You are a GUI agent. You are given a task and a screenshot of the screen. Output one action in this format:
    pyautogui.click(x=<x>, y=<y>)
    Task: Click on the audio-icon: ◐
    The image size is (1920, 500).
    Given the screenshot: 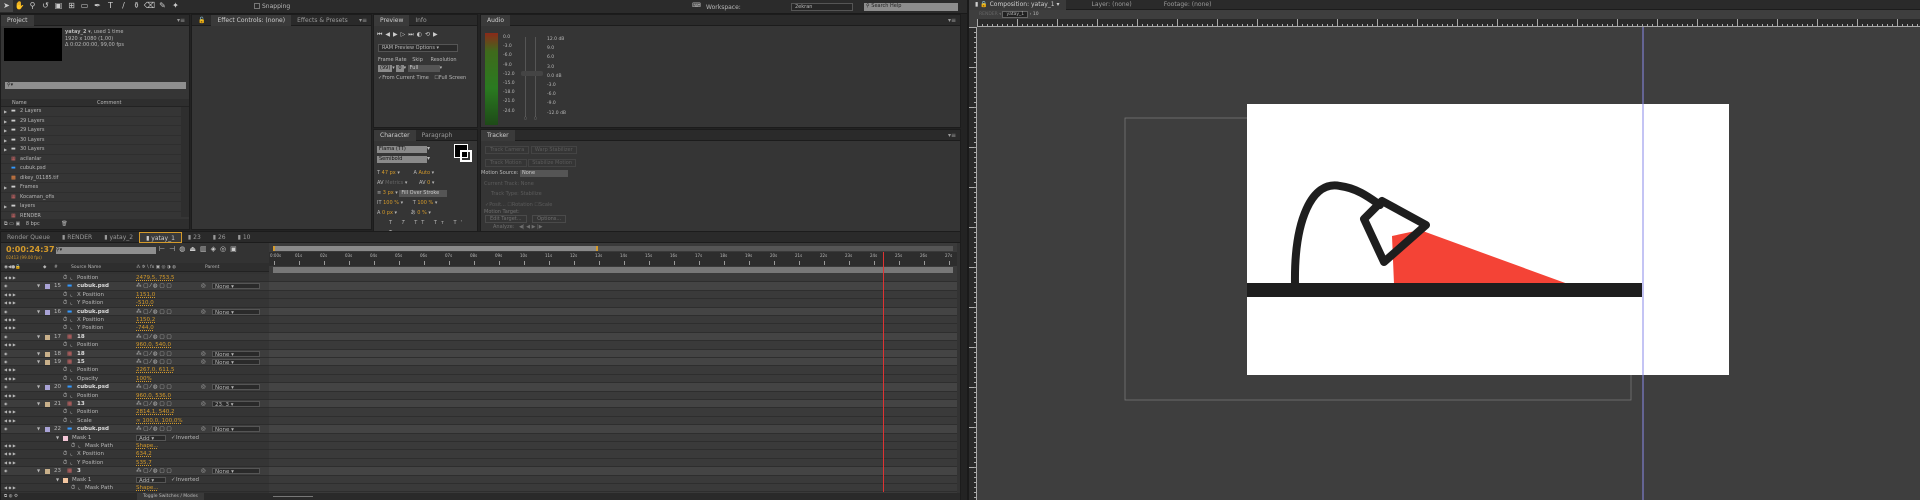 What is the action you would take?
    pyautogui.click(x=421, y=34)
    